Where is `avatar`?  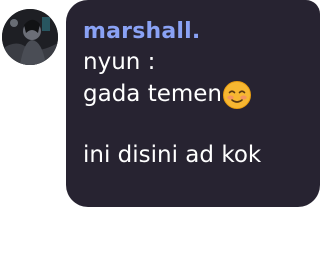 avatar is located at coordinates (30, 37).